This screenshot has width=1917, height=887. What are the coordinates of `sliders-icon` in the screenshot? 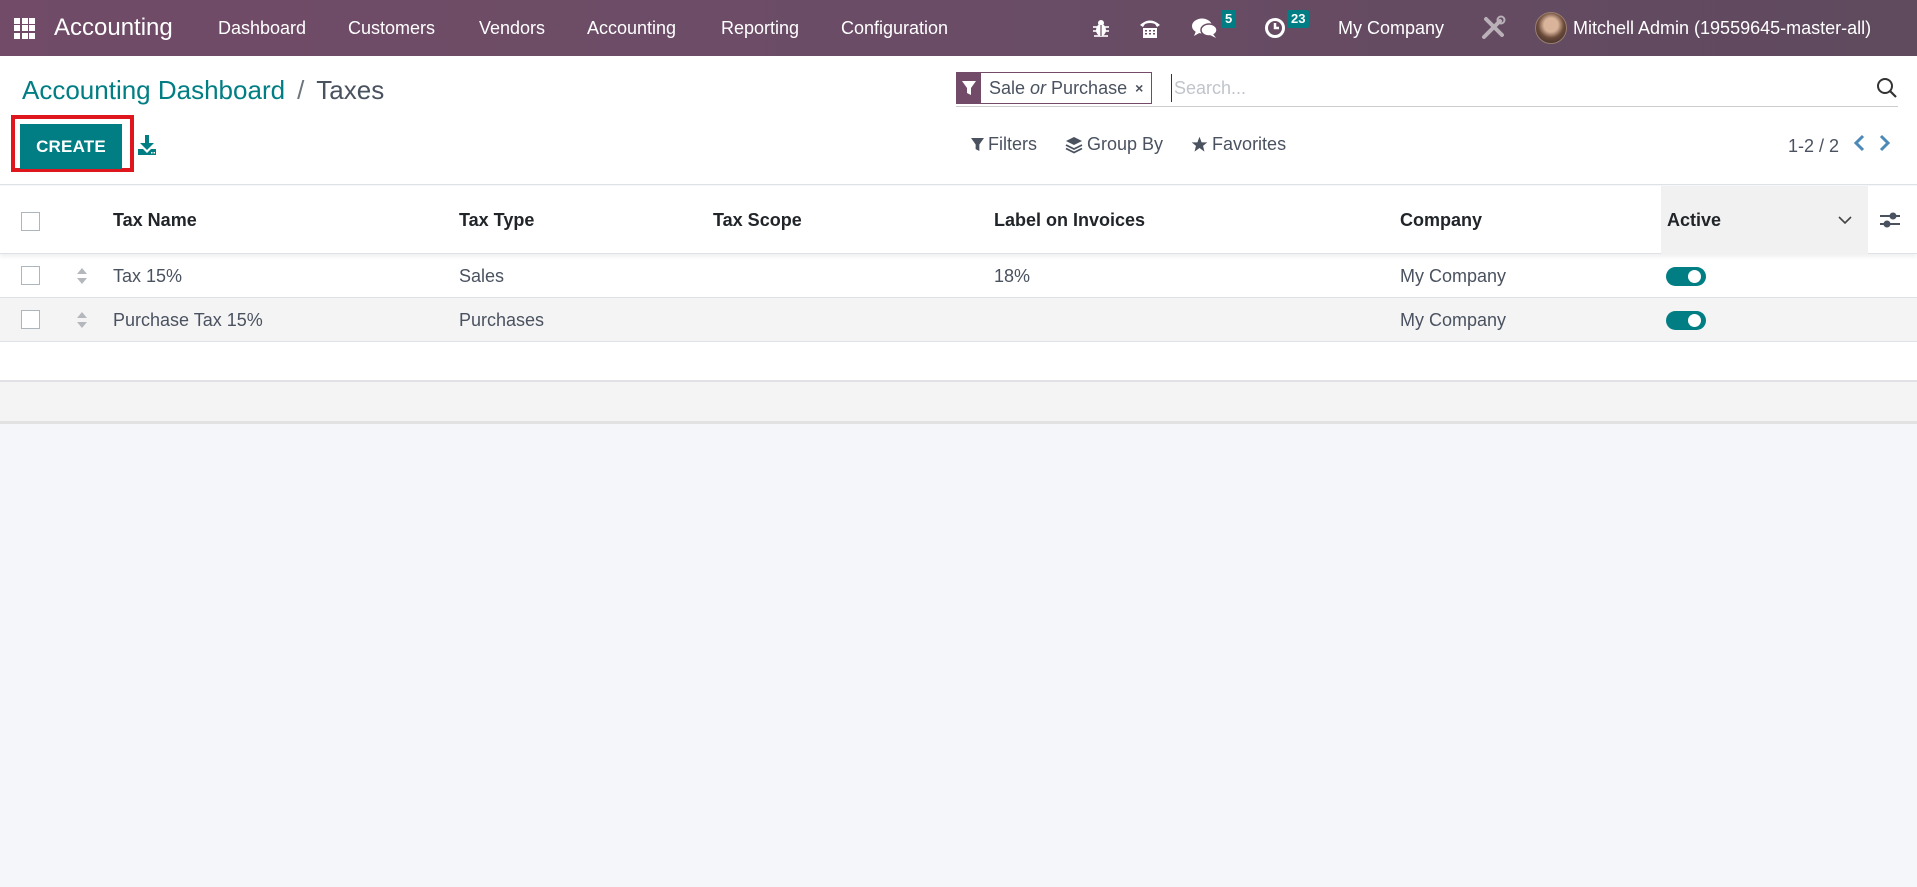 It's located at (1890, 220).